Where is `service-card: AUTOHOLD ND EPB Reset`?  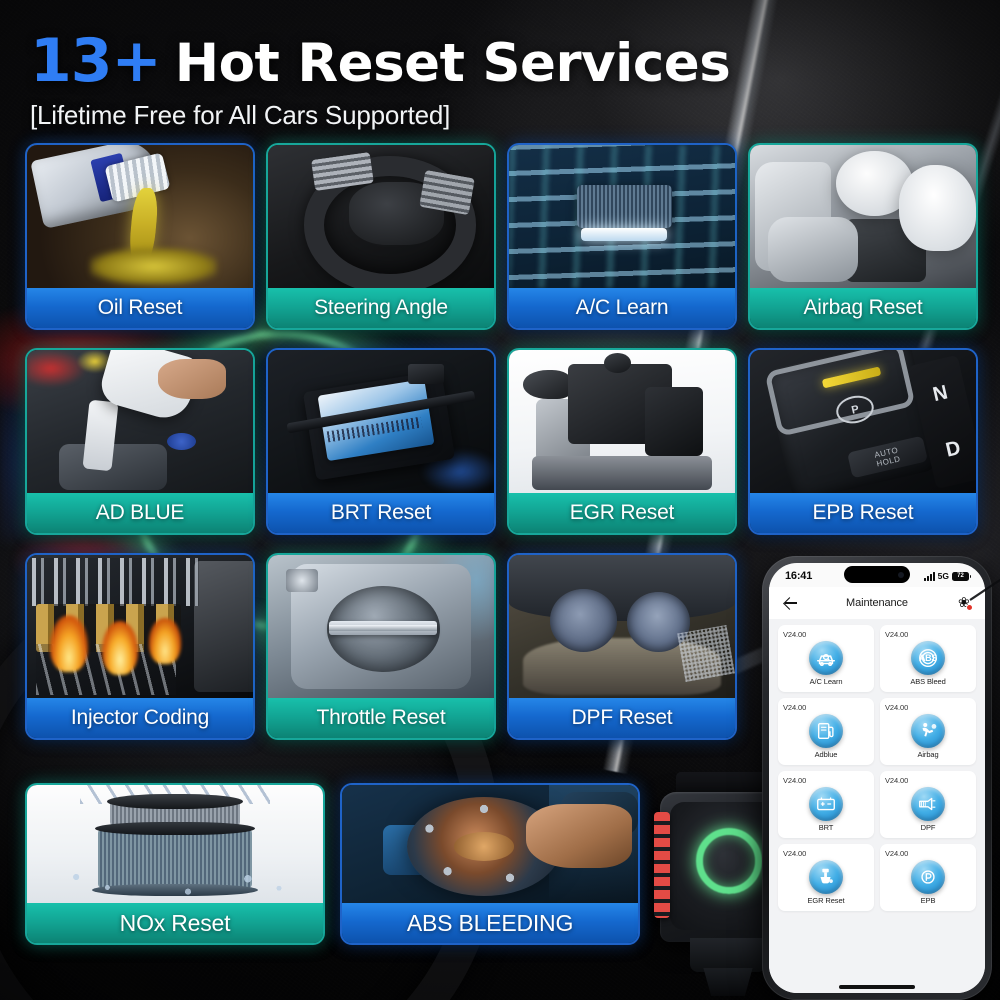 service-card: AUTOHOLD ND EPB Reset is located at coordinates (863, 441).